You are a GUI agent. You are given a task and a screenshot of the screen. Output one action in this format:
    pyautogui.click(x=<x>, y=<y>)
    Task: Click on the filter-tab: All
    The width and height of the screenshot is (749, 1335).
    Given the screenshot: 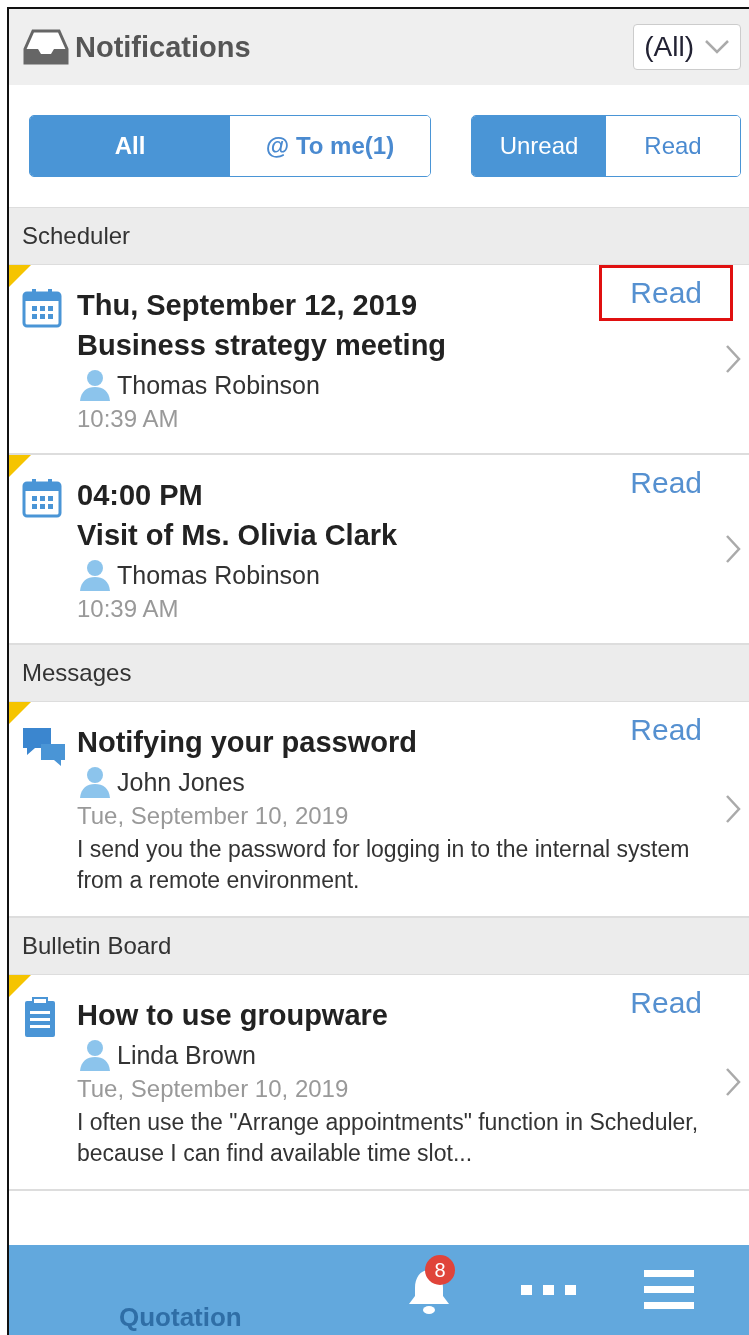 What is the action you would take?
    pyautogui.click(x=130, y=146)
    